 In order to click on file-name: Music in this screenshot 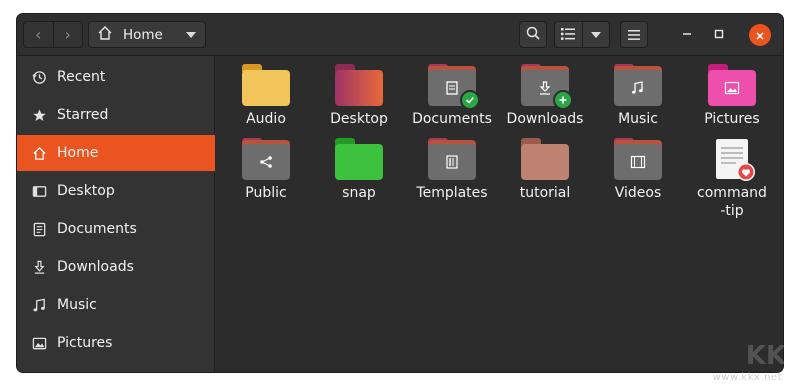, I will do `click(638, 119)`.